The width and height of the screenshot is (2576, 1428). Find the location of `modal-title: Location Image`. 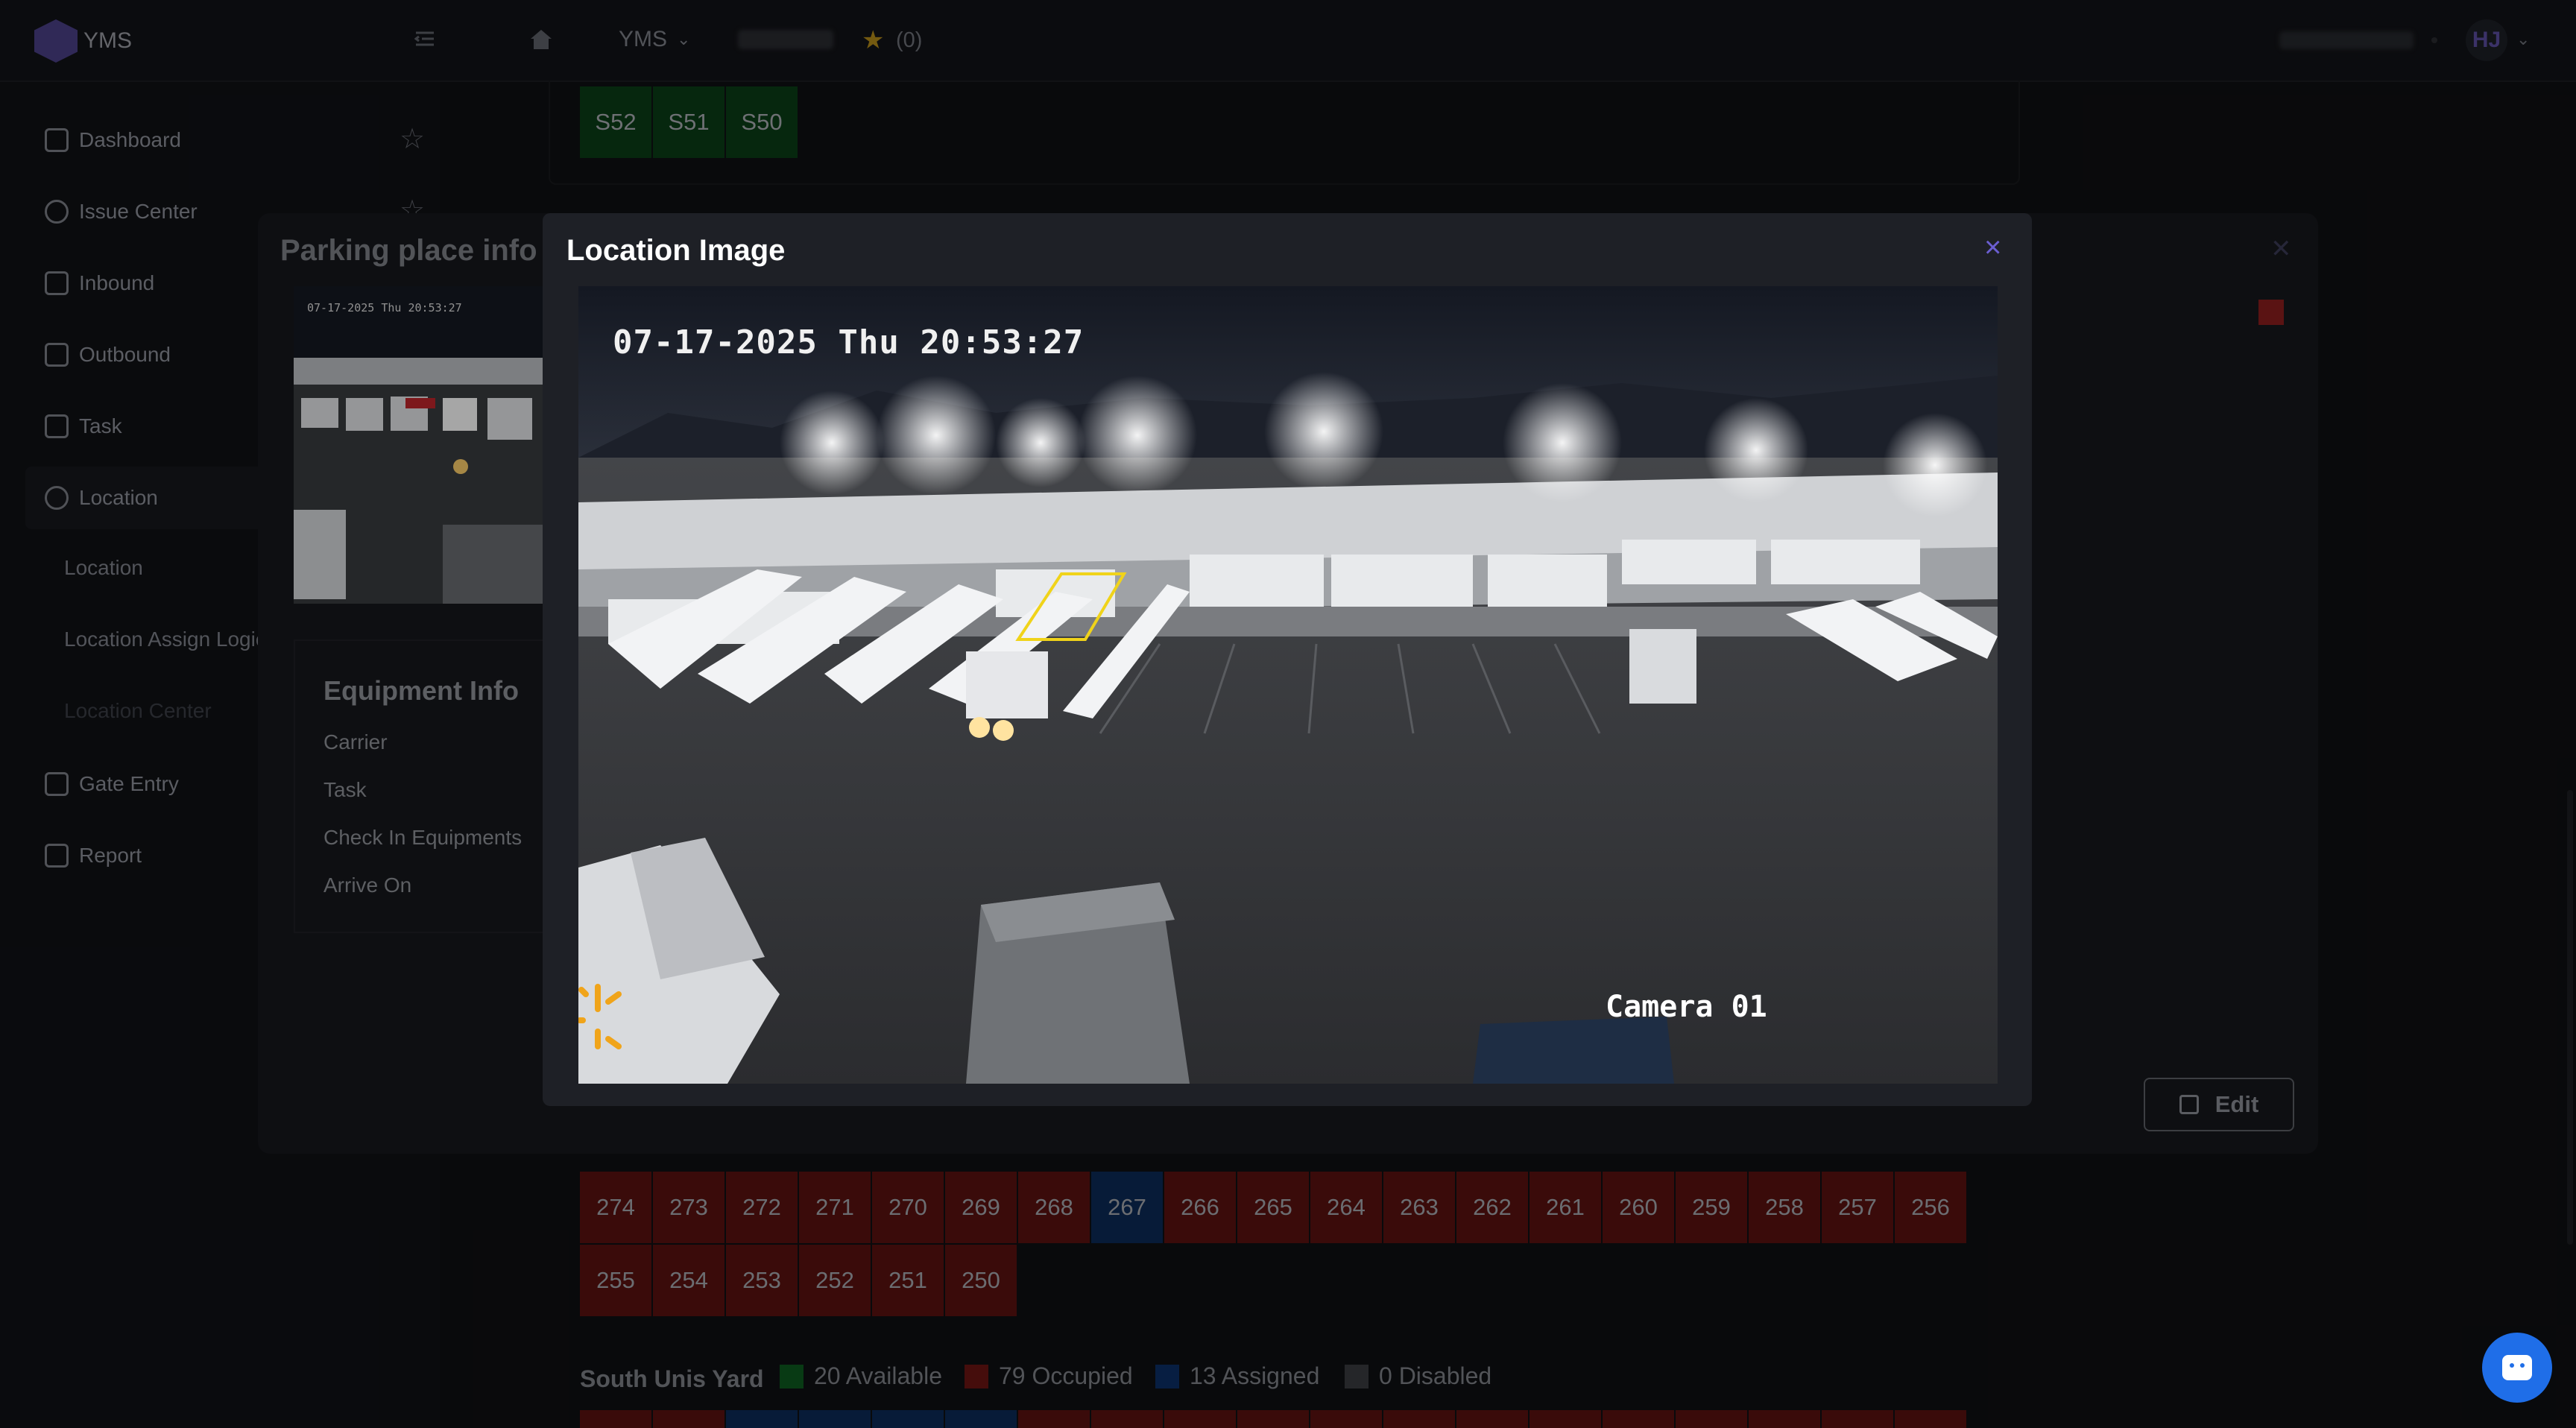

modal-title: Location Image is located at coordinates (676, 250).